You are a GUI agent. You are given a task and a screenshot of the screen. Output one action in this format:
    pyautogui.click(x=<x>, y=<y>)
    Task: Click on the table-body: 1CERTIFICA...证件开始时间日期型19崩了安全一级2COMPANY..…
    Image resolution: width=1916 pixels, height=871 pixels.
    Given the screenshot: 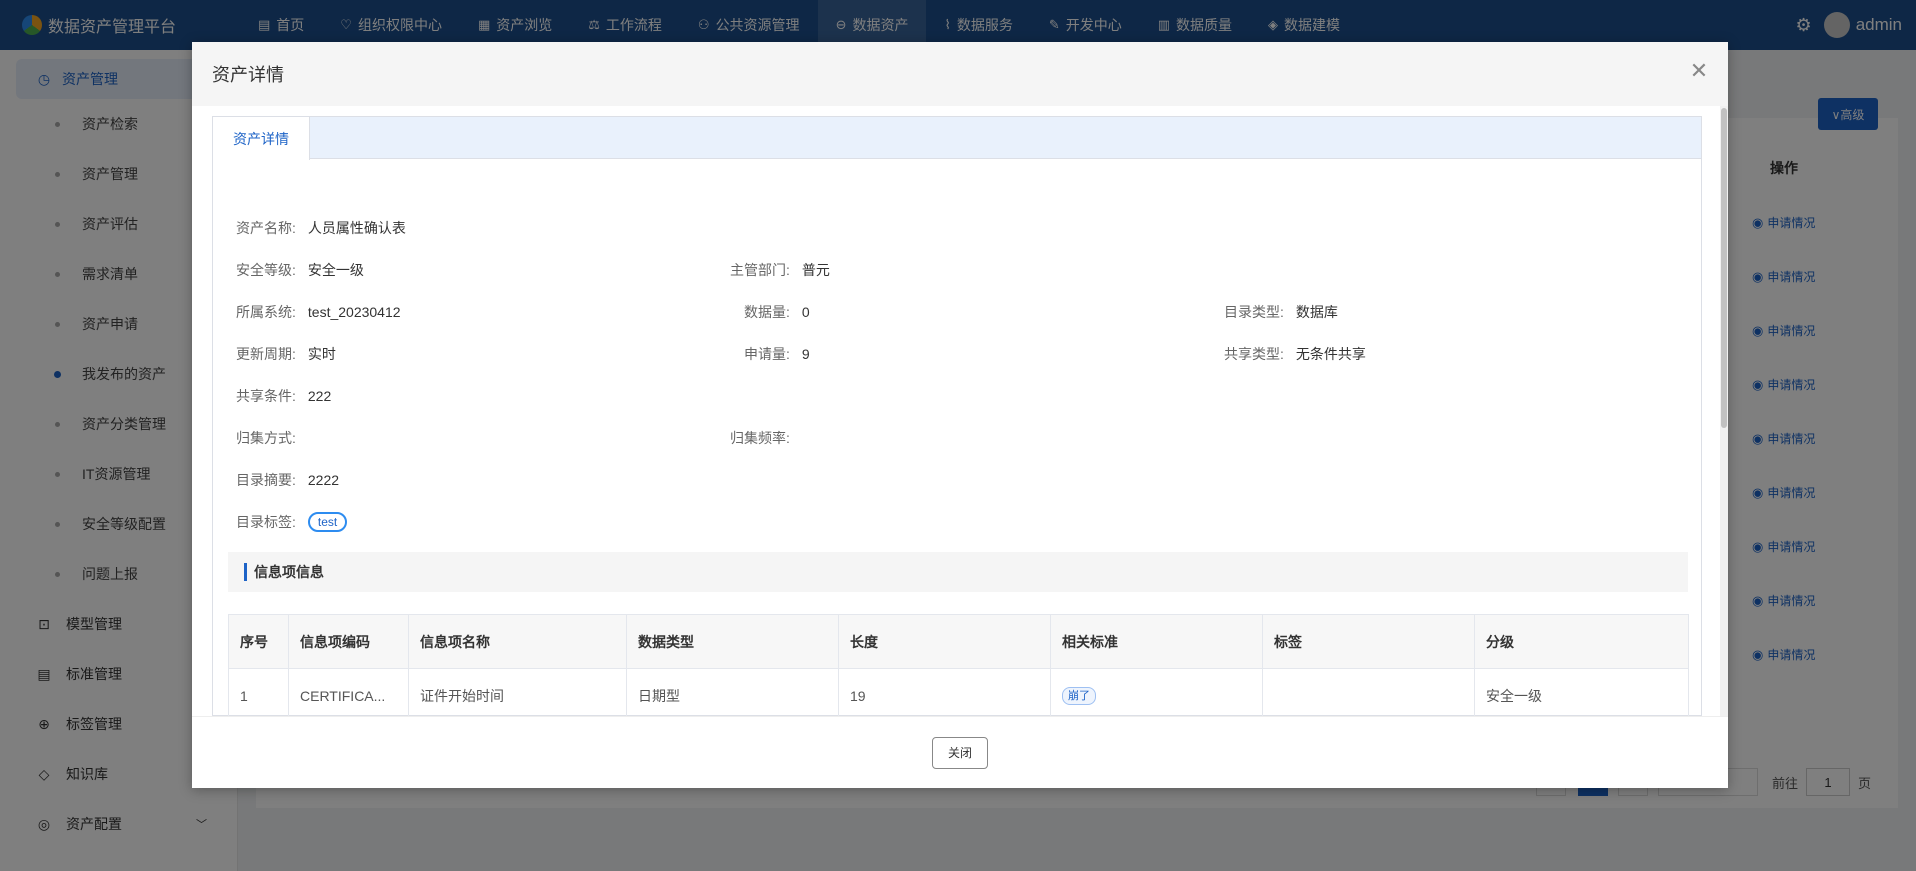 What is the action you would take?
    pyautogui.click(x=958, y=692)
    